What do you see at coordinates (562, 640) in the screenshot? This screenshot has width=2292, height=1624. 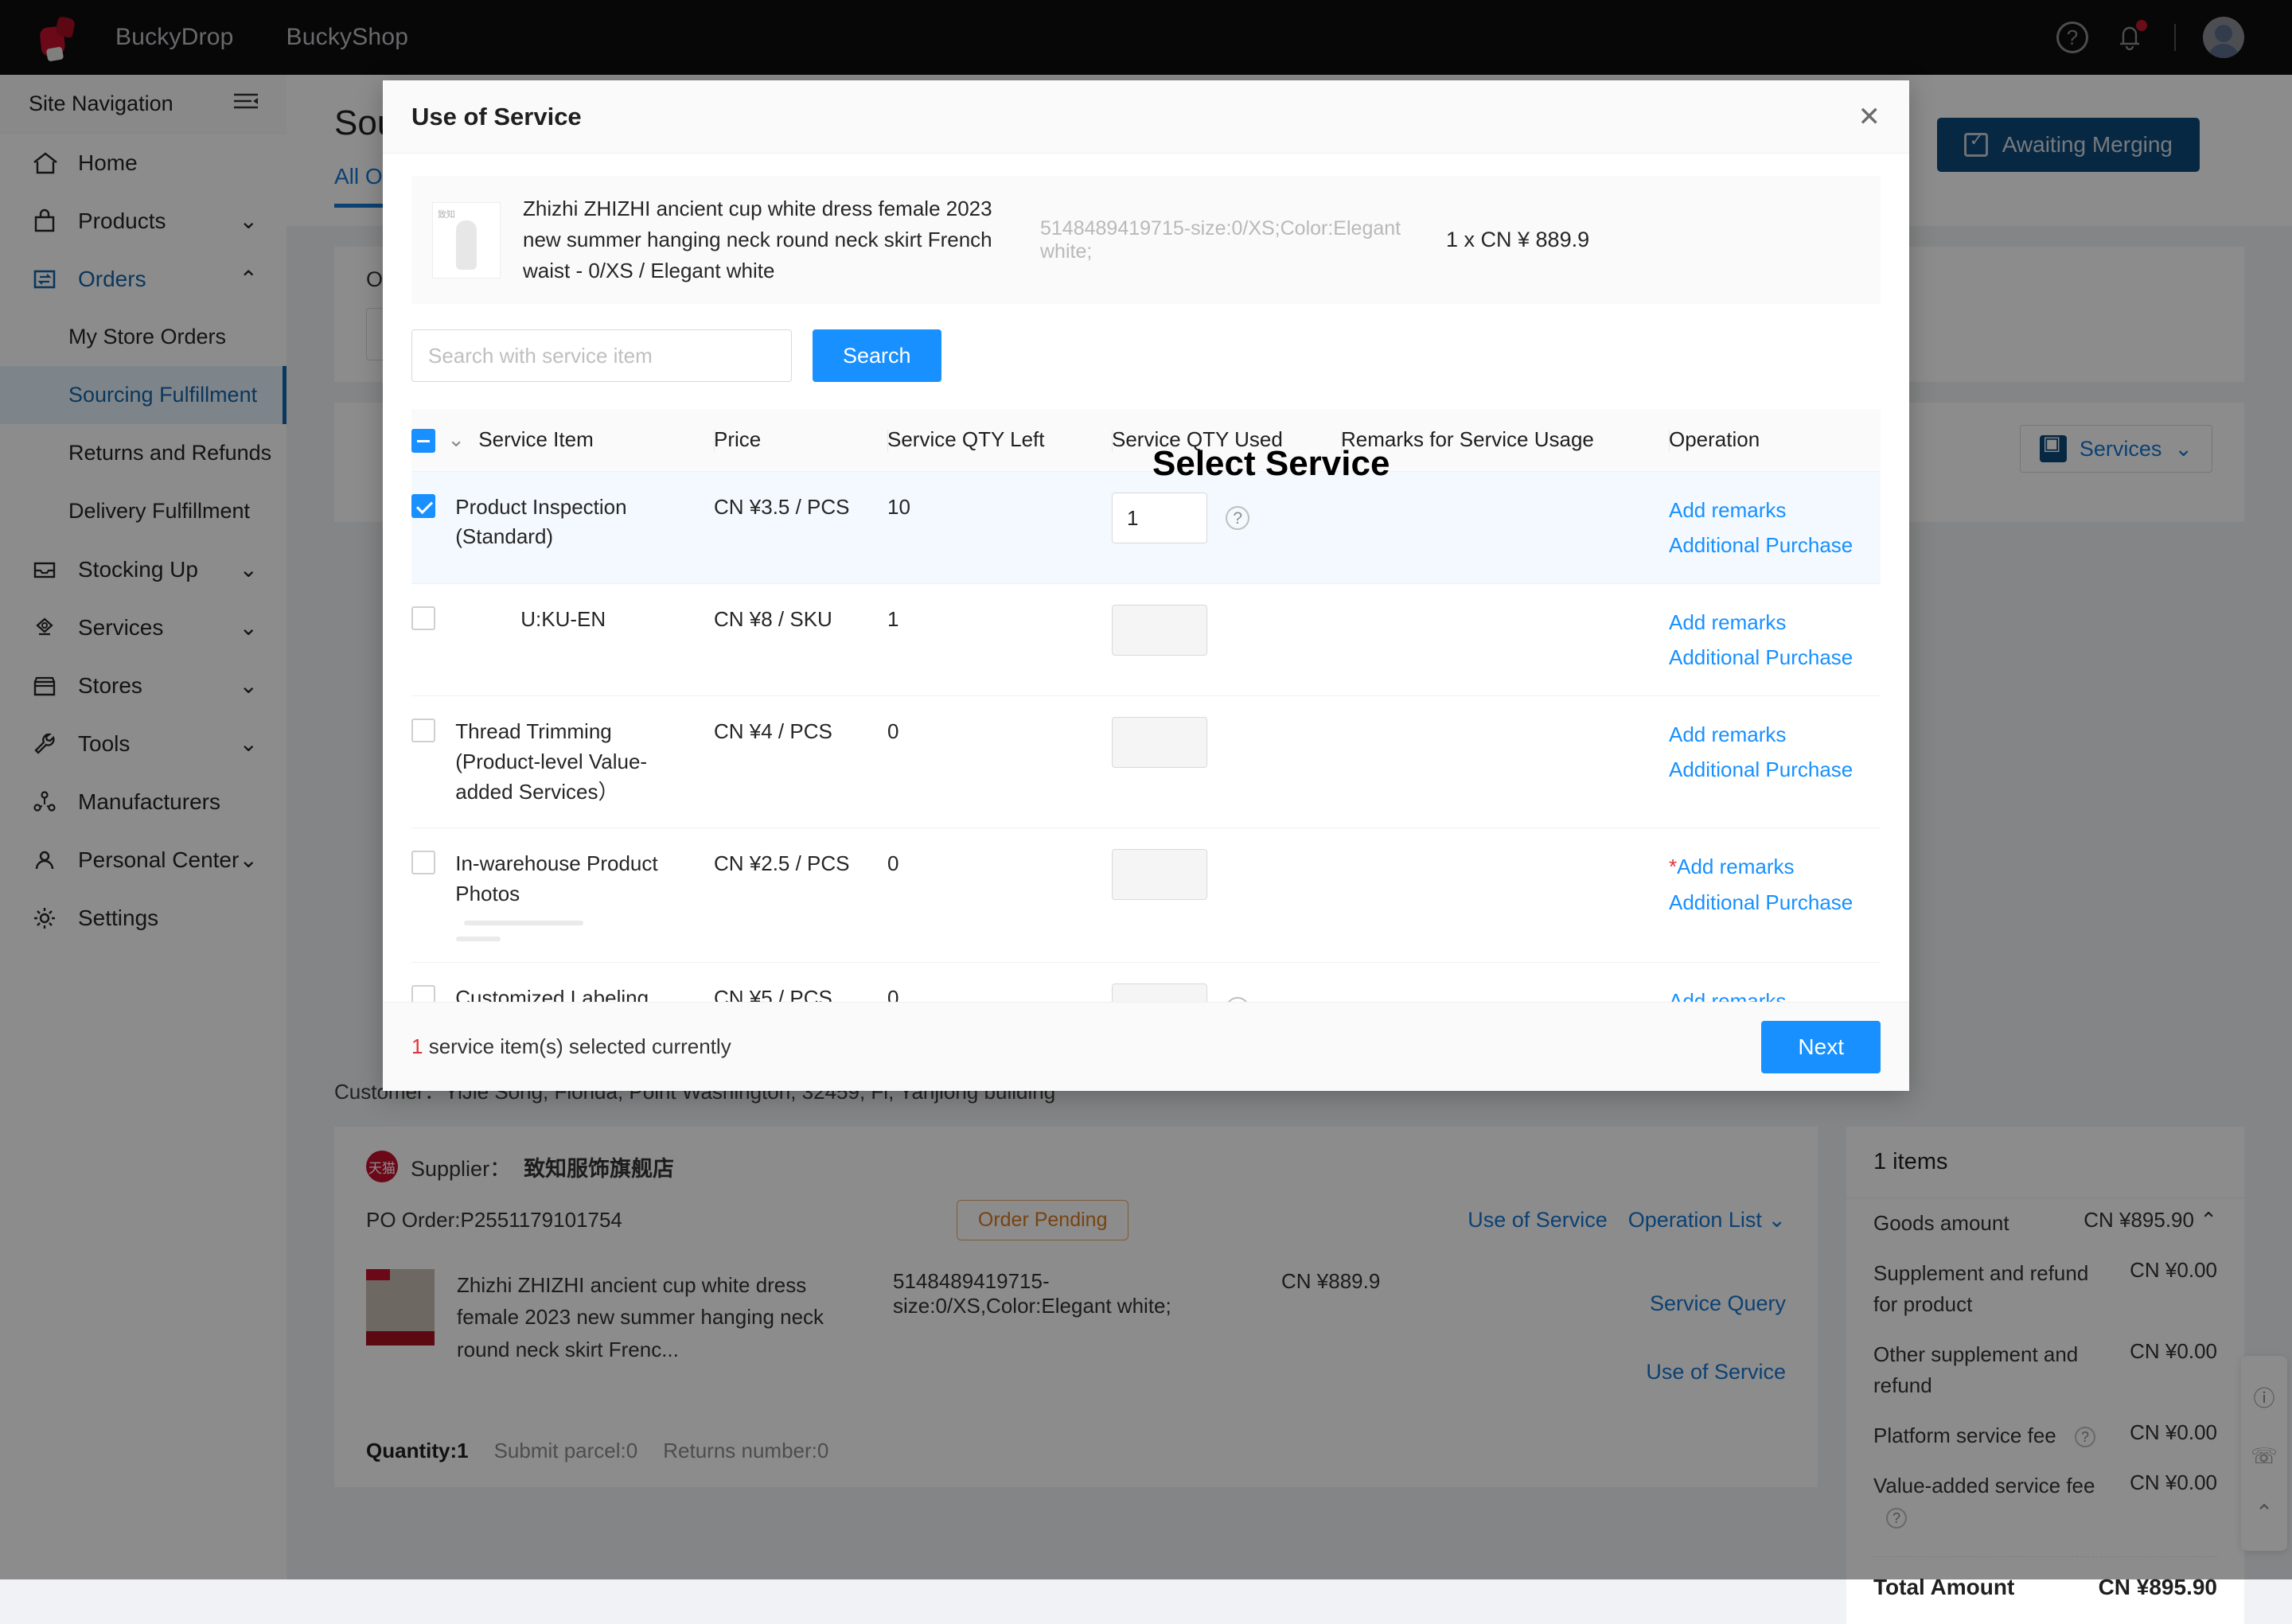 I see `cell-service-item: U:KU-EN` at bounding box center [562, 640].